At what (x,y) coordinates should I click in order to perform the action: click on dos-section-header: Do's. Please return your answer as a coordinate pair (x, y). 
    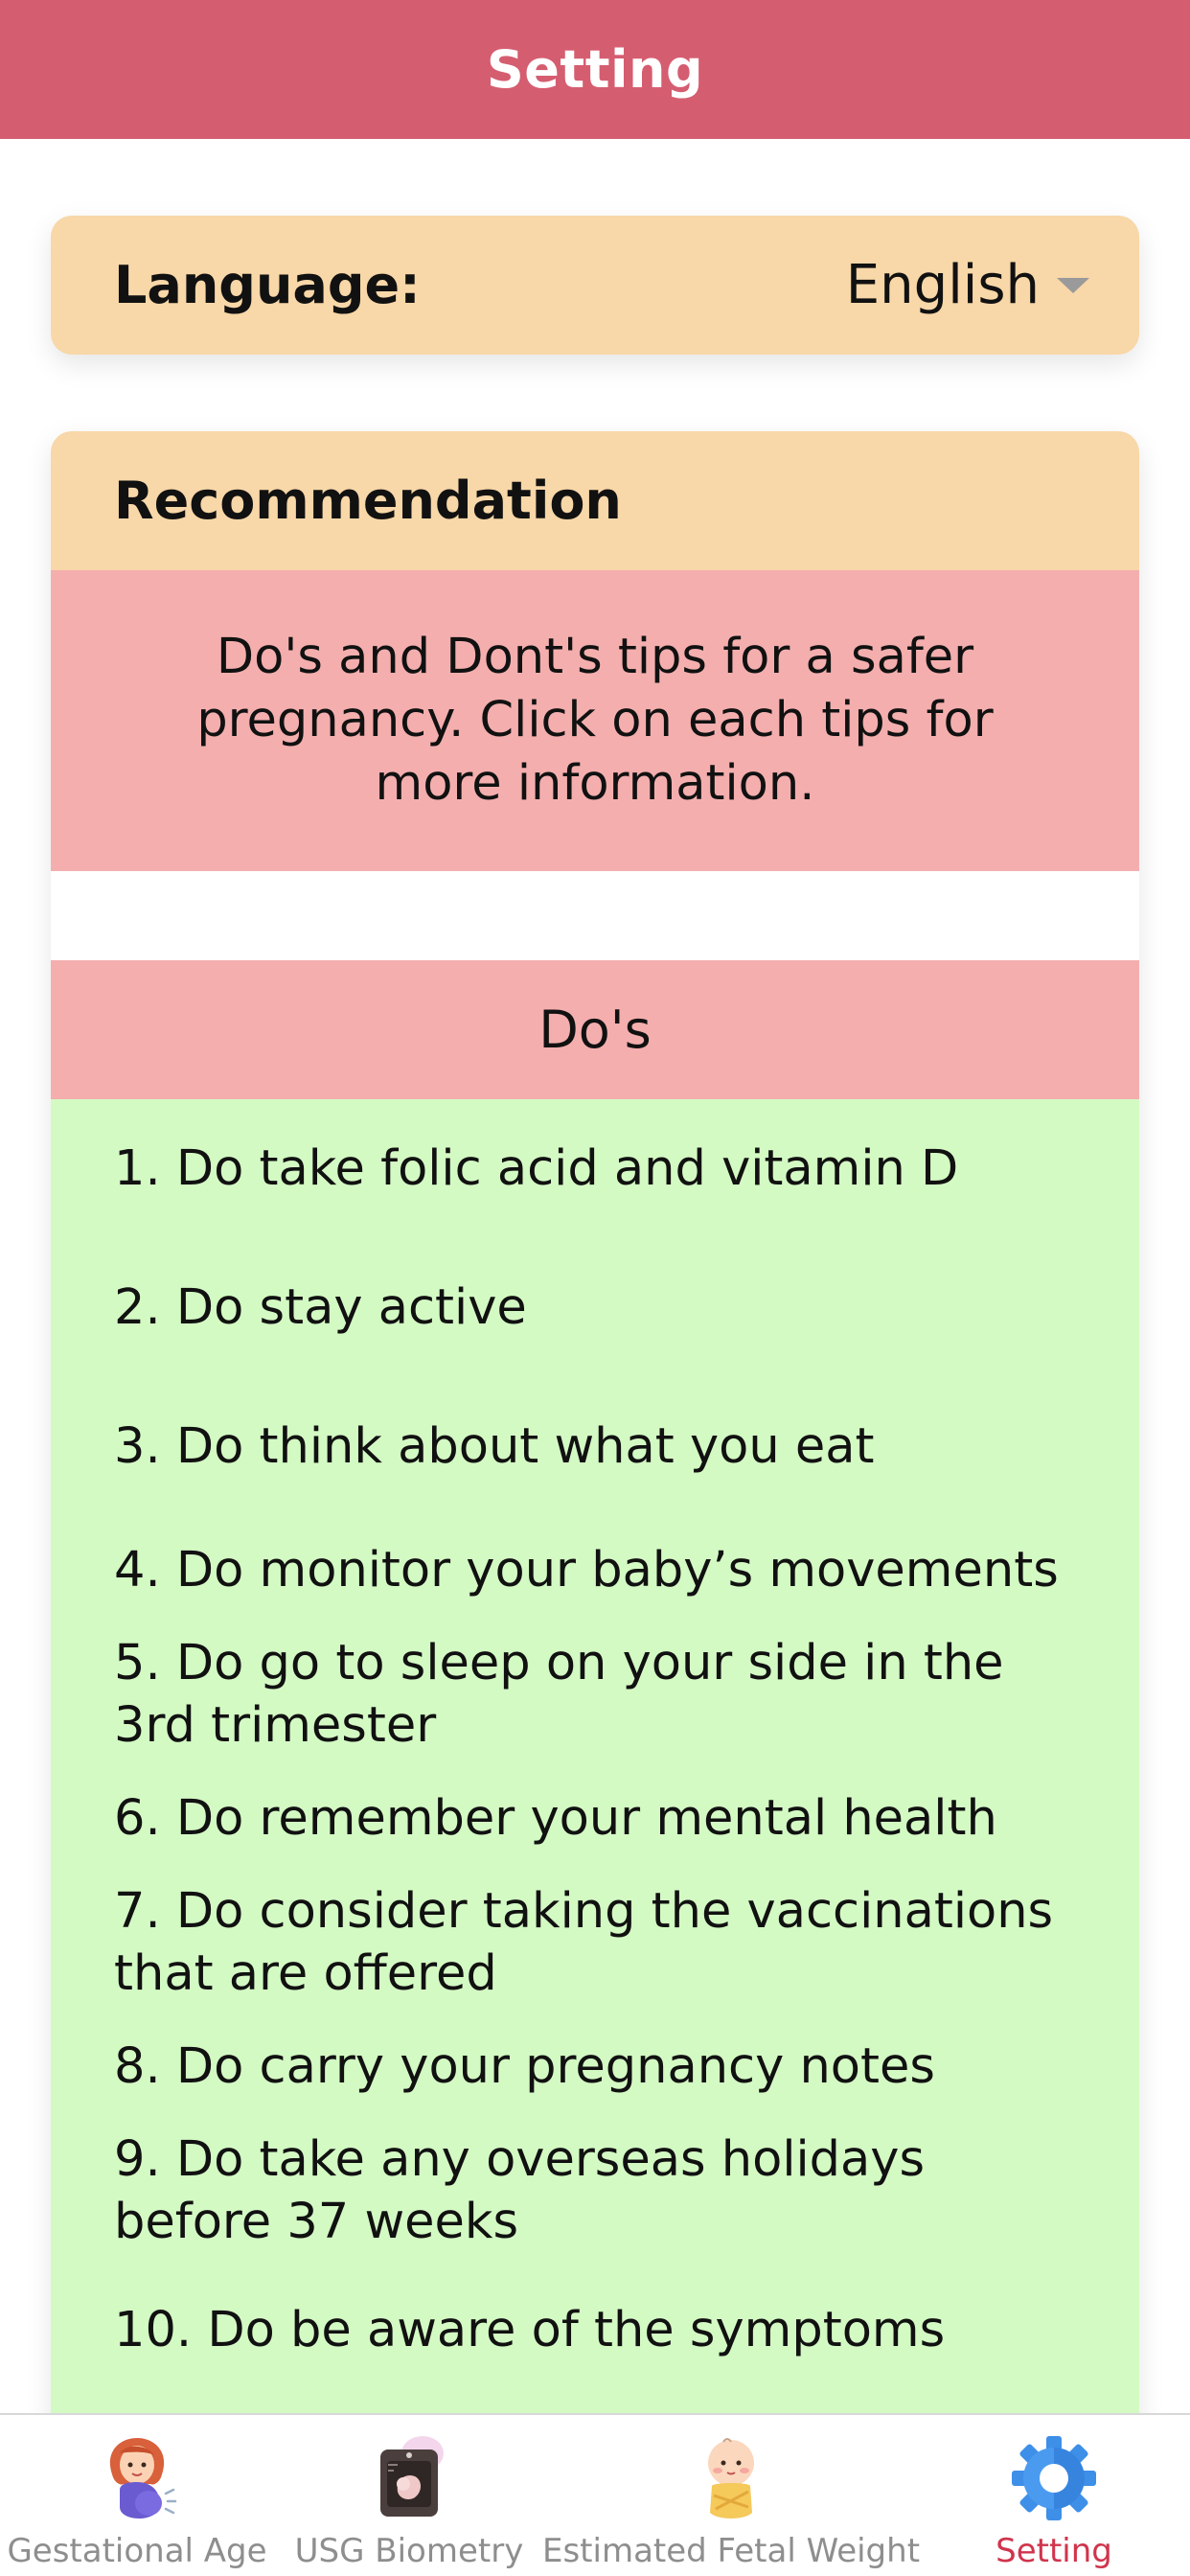
    Looking at the image, I should click on (595, 1029).